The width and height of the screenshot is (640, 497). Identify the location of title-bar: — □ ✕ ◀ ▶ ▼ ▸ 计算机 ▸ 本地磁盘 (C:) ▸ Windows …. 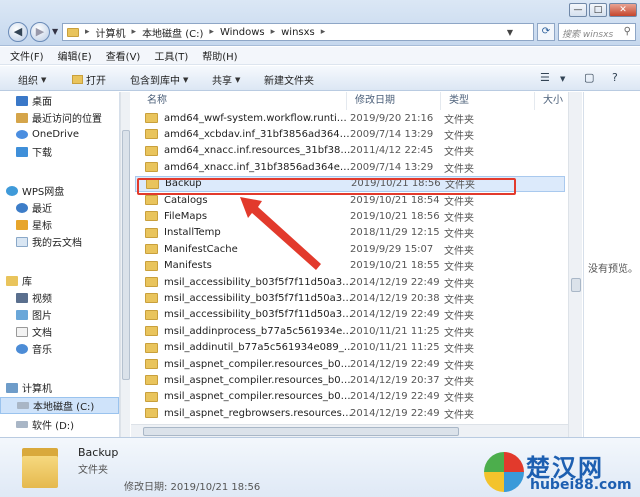
(320, 23).